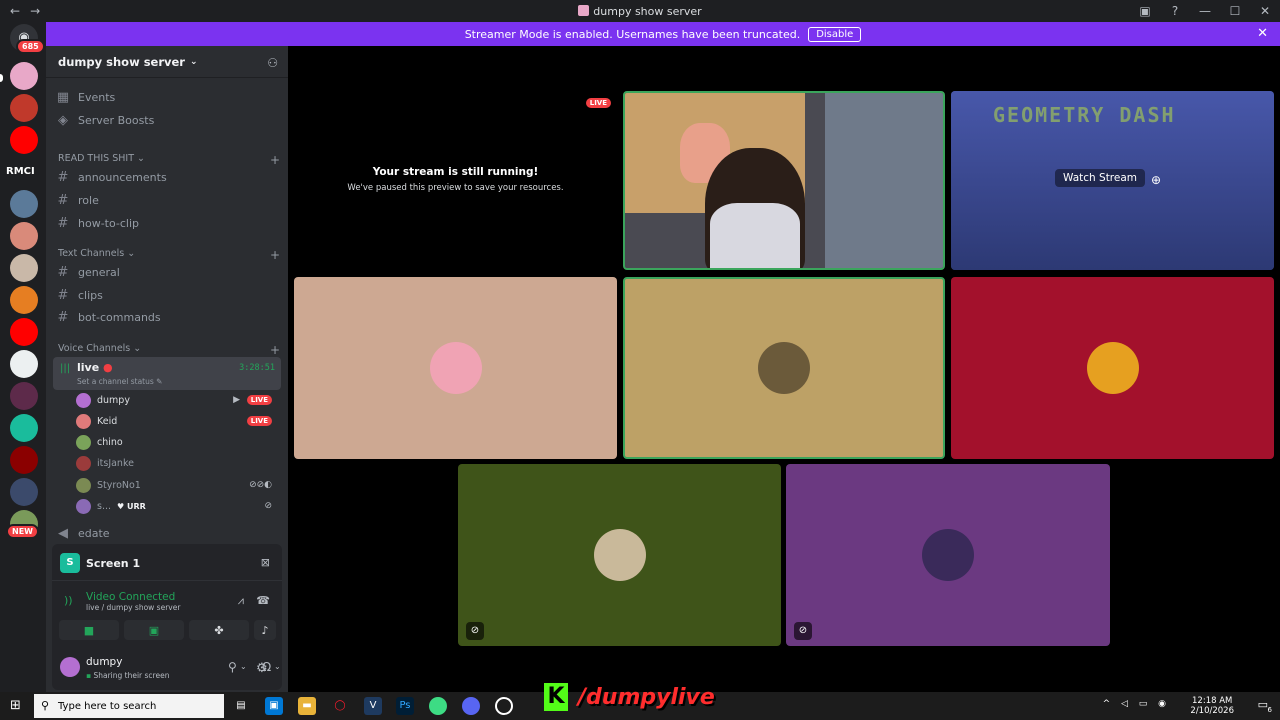 Image resolution: width=1280 pixels, height=720 pixels. I want to click on app-icon: ▣, so click(274, 706).